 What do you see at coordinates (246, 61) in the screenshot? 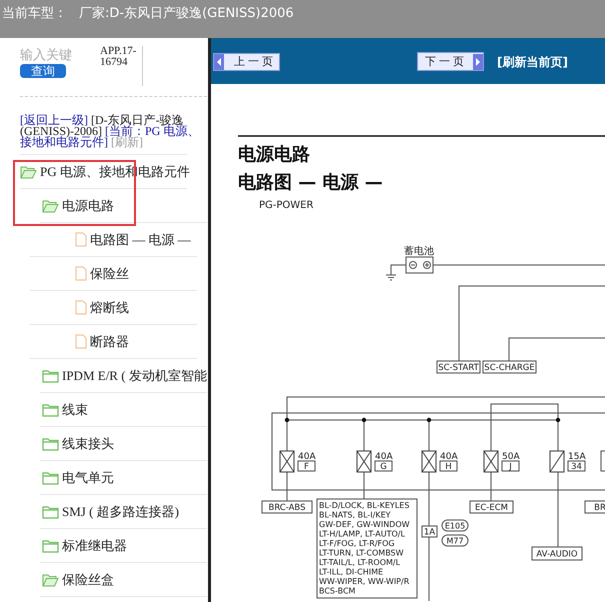
I see `previous-page-button: 上一页` at bounding box center [246, 61].